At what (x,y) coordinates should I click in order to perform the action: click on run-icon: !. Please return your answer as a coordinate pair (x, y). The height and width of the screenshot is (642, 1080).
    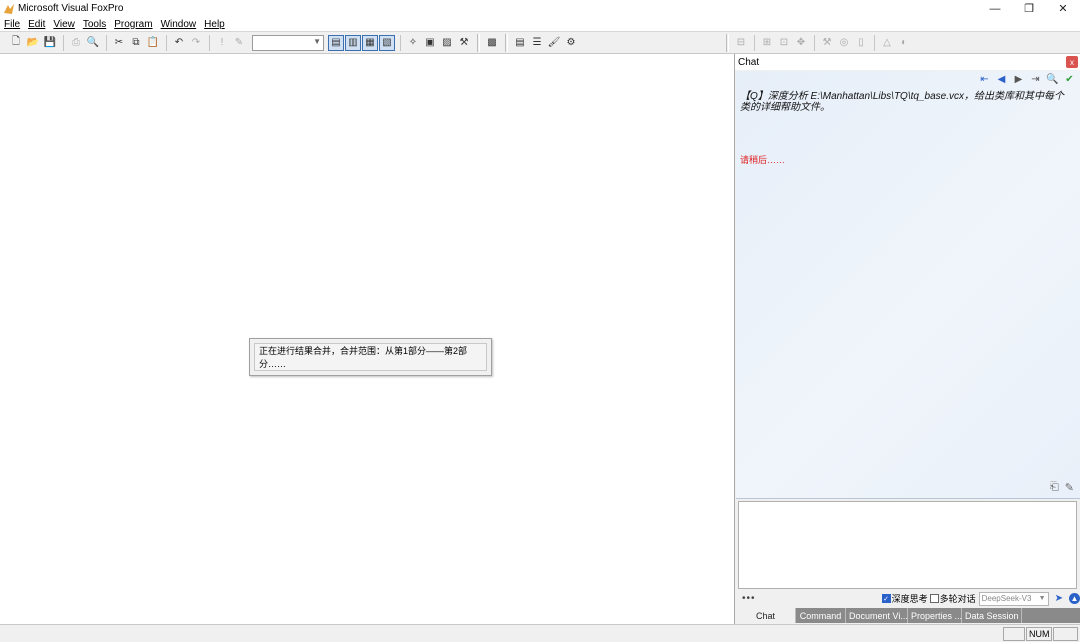
    Looking at the image, I should click on (222, 43).